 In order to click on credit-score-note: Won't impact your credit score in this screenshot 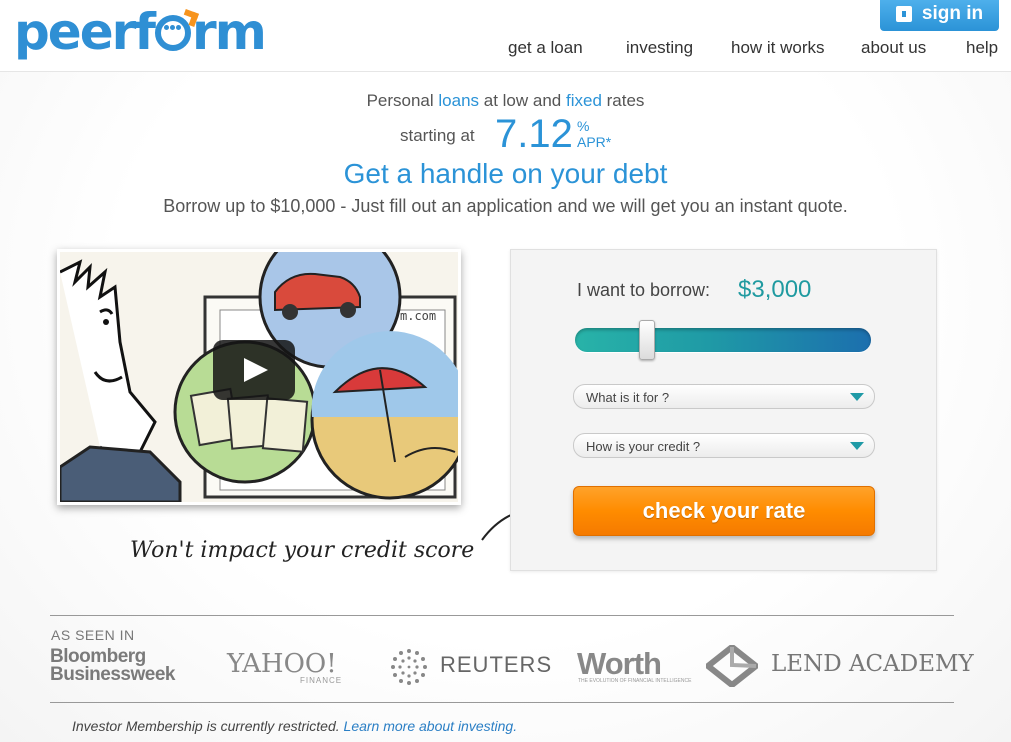, I will do `click(302, 550)`.